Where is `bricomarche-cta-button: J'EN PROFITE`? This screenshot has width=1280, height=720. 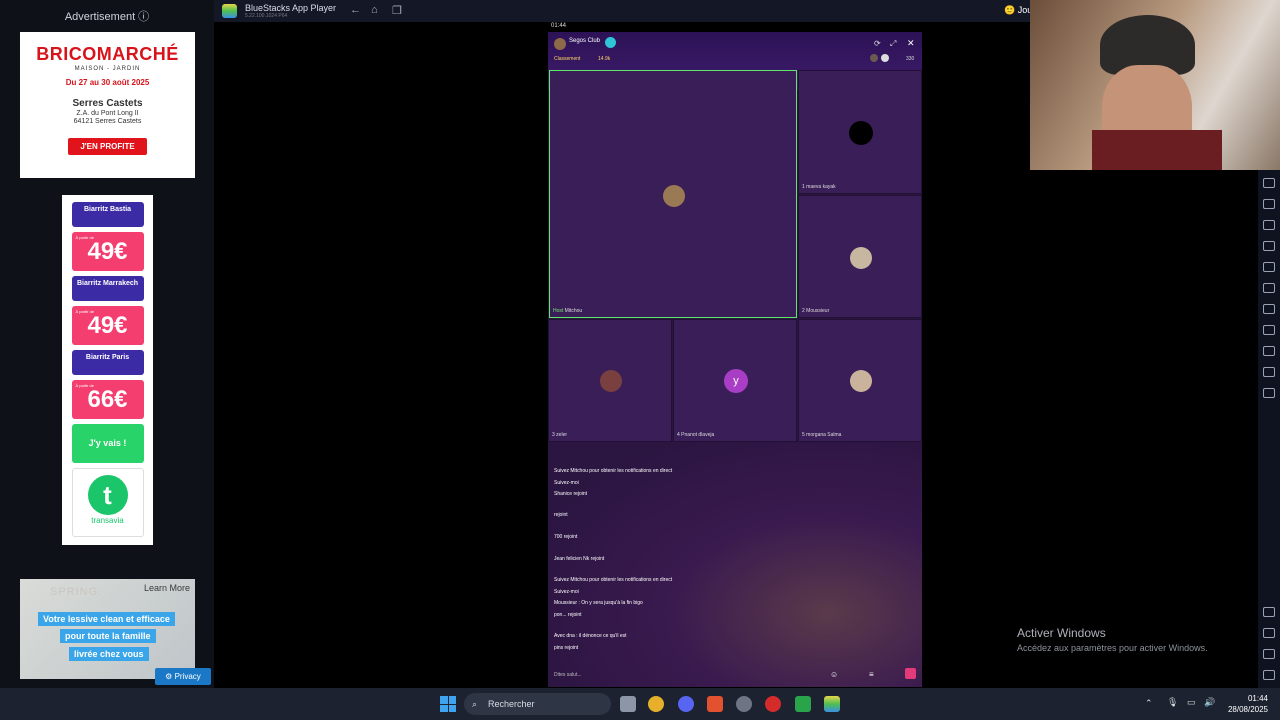 bricomarche-cta-button: J'EN PROFITE is located at coordinates (107, 146).